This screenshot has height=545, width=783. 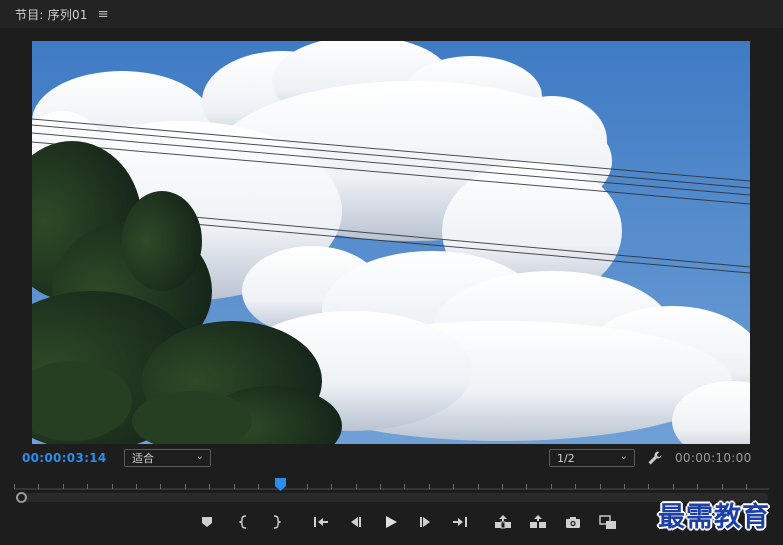 I want to click on lift-button, so click(x=503, y=522).